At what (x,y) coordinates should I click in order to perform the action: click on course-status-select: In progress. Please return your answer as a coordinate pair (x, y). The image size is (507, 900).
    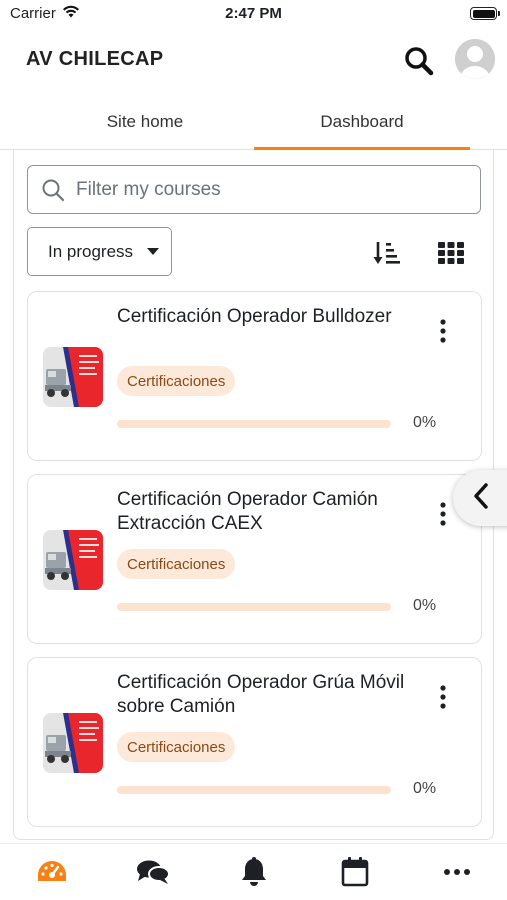
    Looking at the image, I should click on (99, 251).